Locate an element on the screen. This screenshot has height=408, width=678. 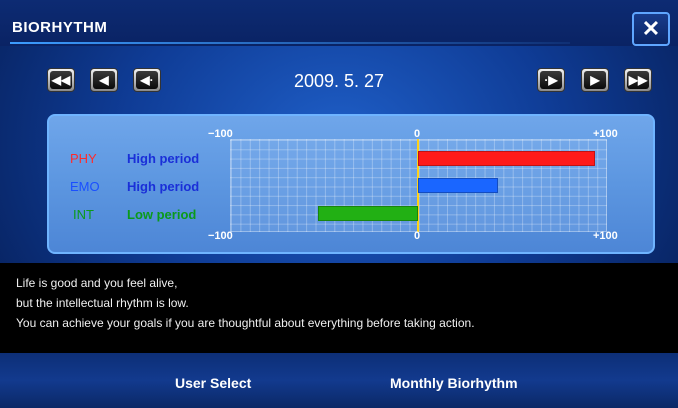
row-label-emo: EMO is located at coordinates (85, 186).